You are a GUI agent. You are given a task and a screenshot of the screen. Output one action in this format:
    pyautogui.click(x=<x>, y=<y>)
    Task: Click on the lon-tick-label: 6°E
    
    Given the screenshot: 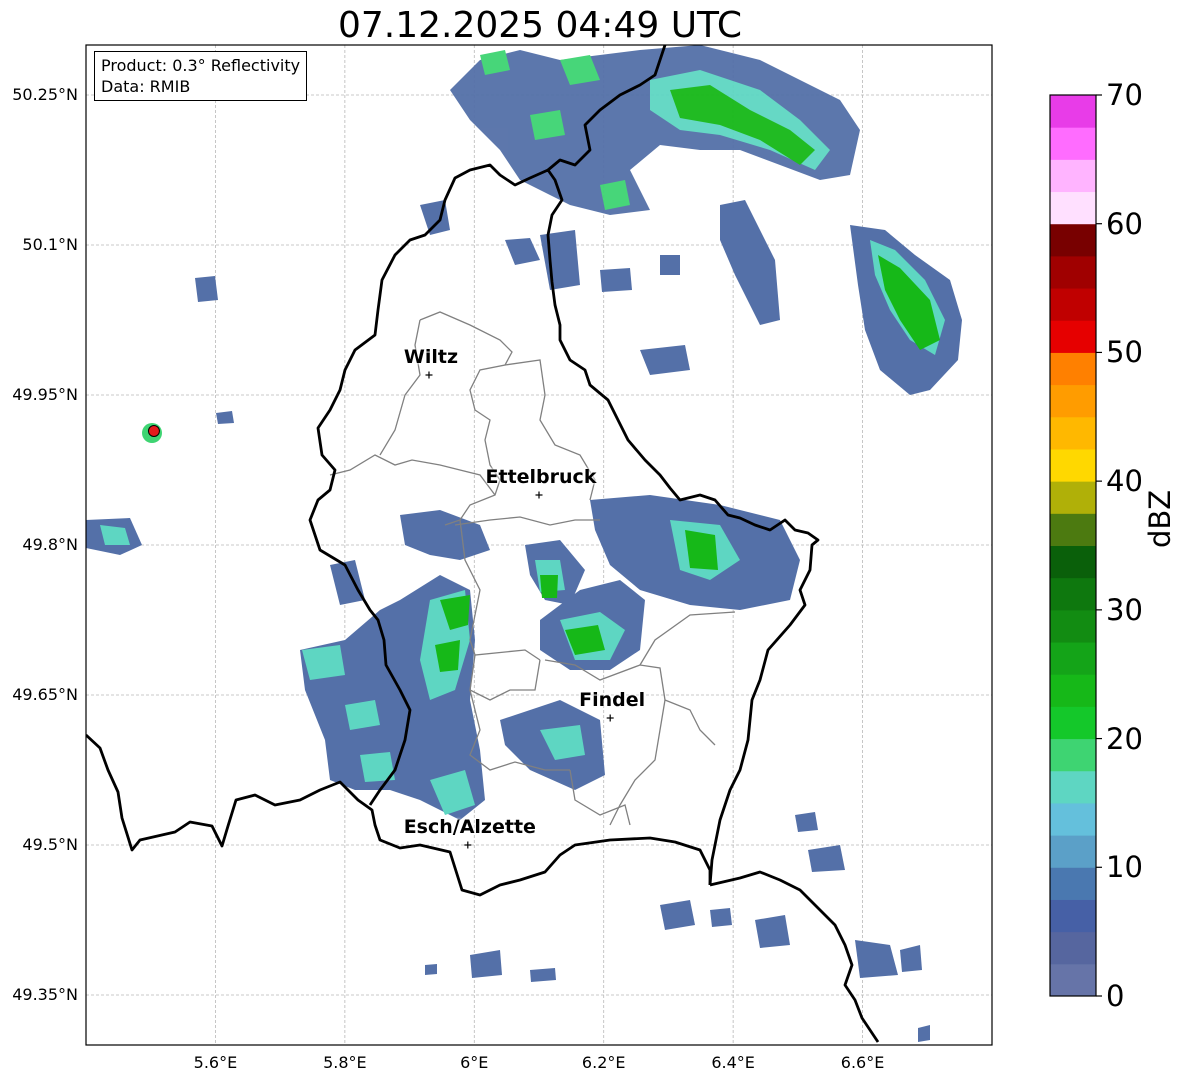 What is the action you would take?
    pyautogui.click(x=474, y=1062)
    